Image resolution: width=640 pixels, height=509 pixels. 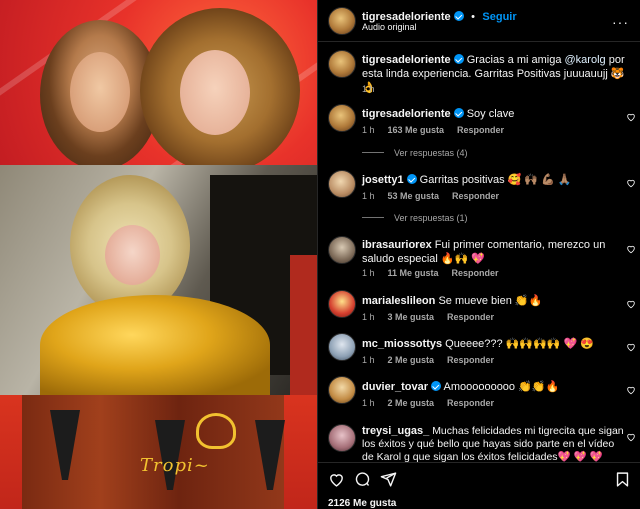 I want to click on comment-username: josetty1, so click(x=383, y=180).